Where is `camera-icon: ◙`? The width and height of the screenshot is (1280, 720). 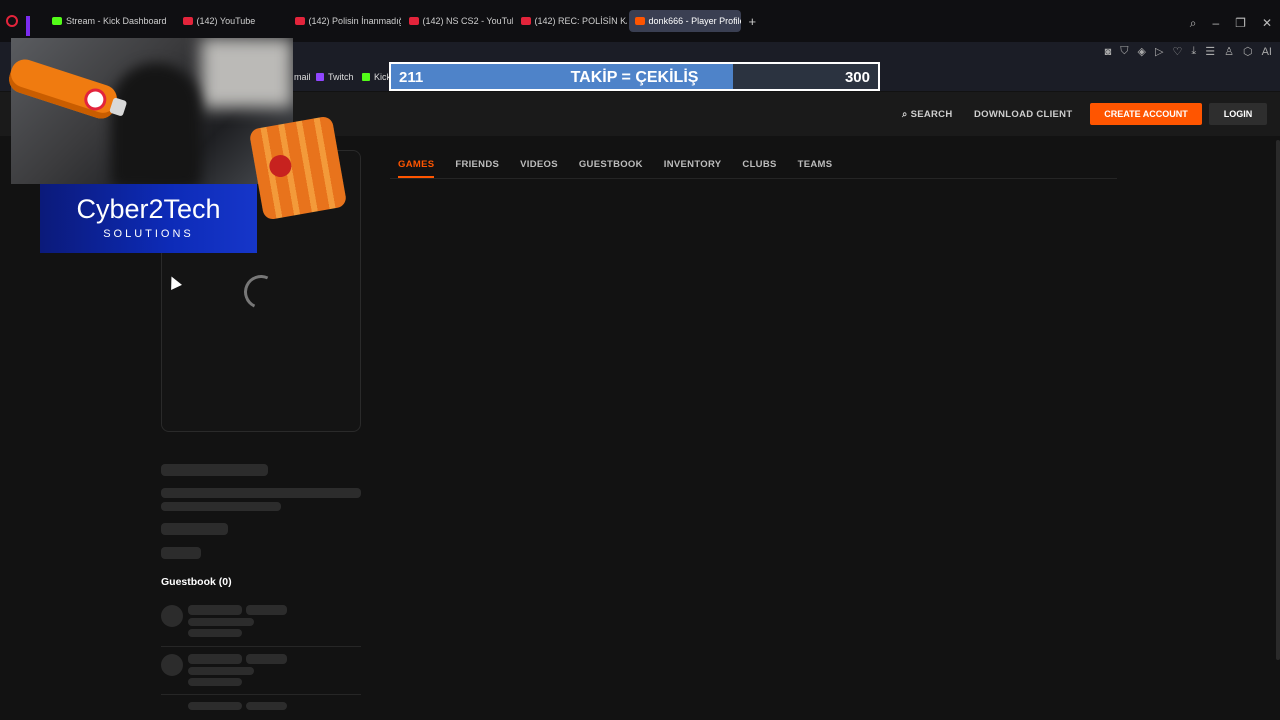
camera-icon: ◙ is located at coordinates (1108, 52).